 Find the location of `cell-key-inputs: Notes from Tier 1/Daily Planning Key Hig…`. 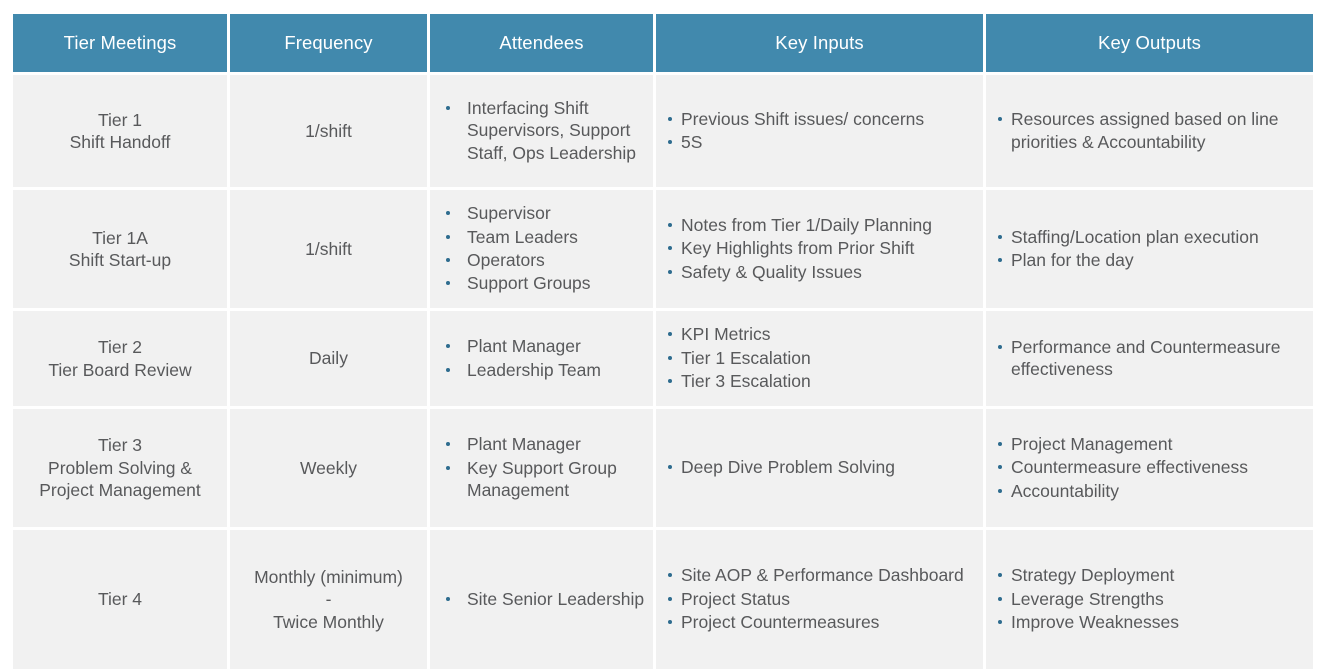

cell-key-inputs: Notes from Tier 1/Daily Planning Key Hig… is located at coordinates (819, 247).